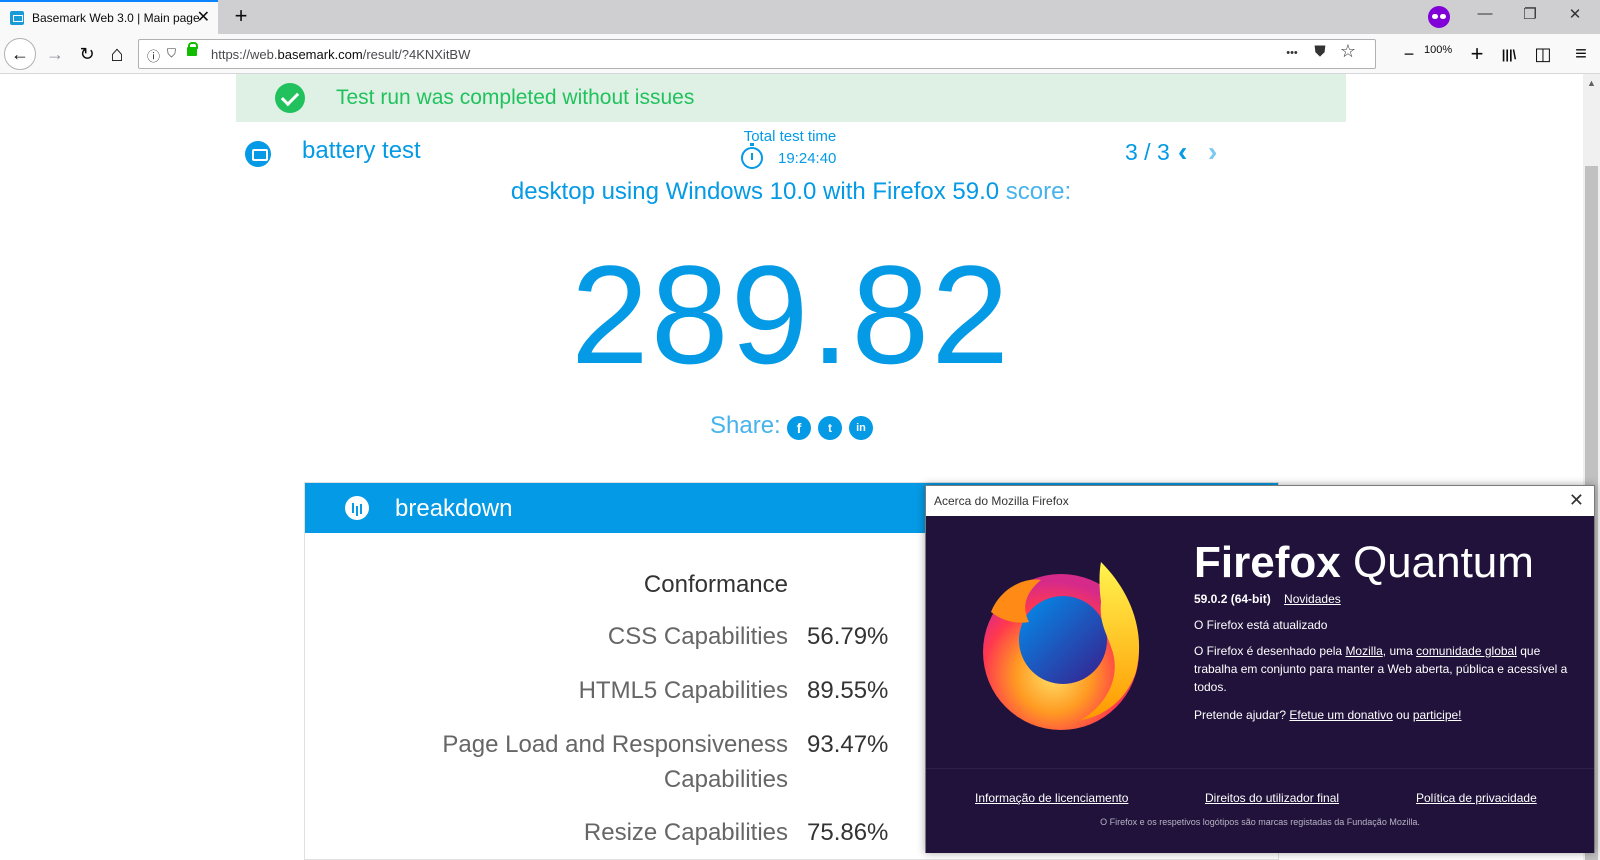 This screenshot has width=1600, height=860. What do you see at coordinates (1312, 599) in the screenshot?
I see `whats-new-link: Novidades` at bounding box center [1312, 599].